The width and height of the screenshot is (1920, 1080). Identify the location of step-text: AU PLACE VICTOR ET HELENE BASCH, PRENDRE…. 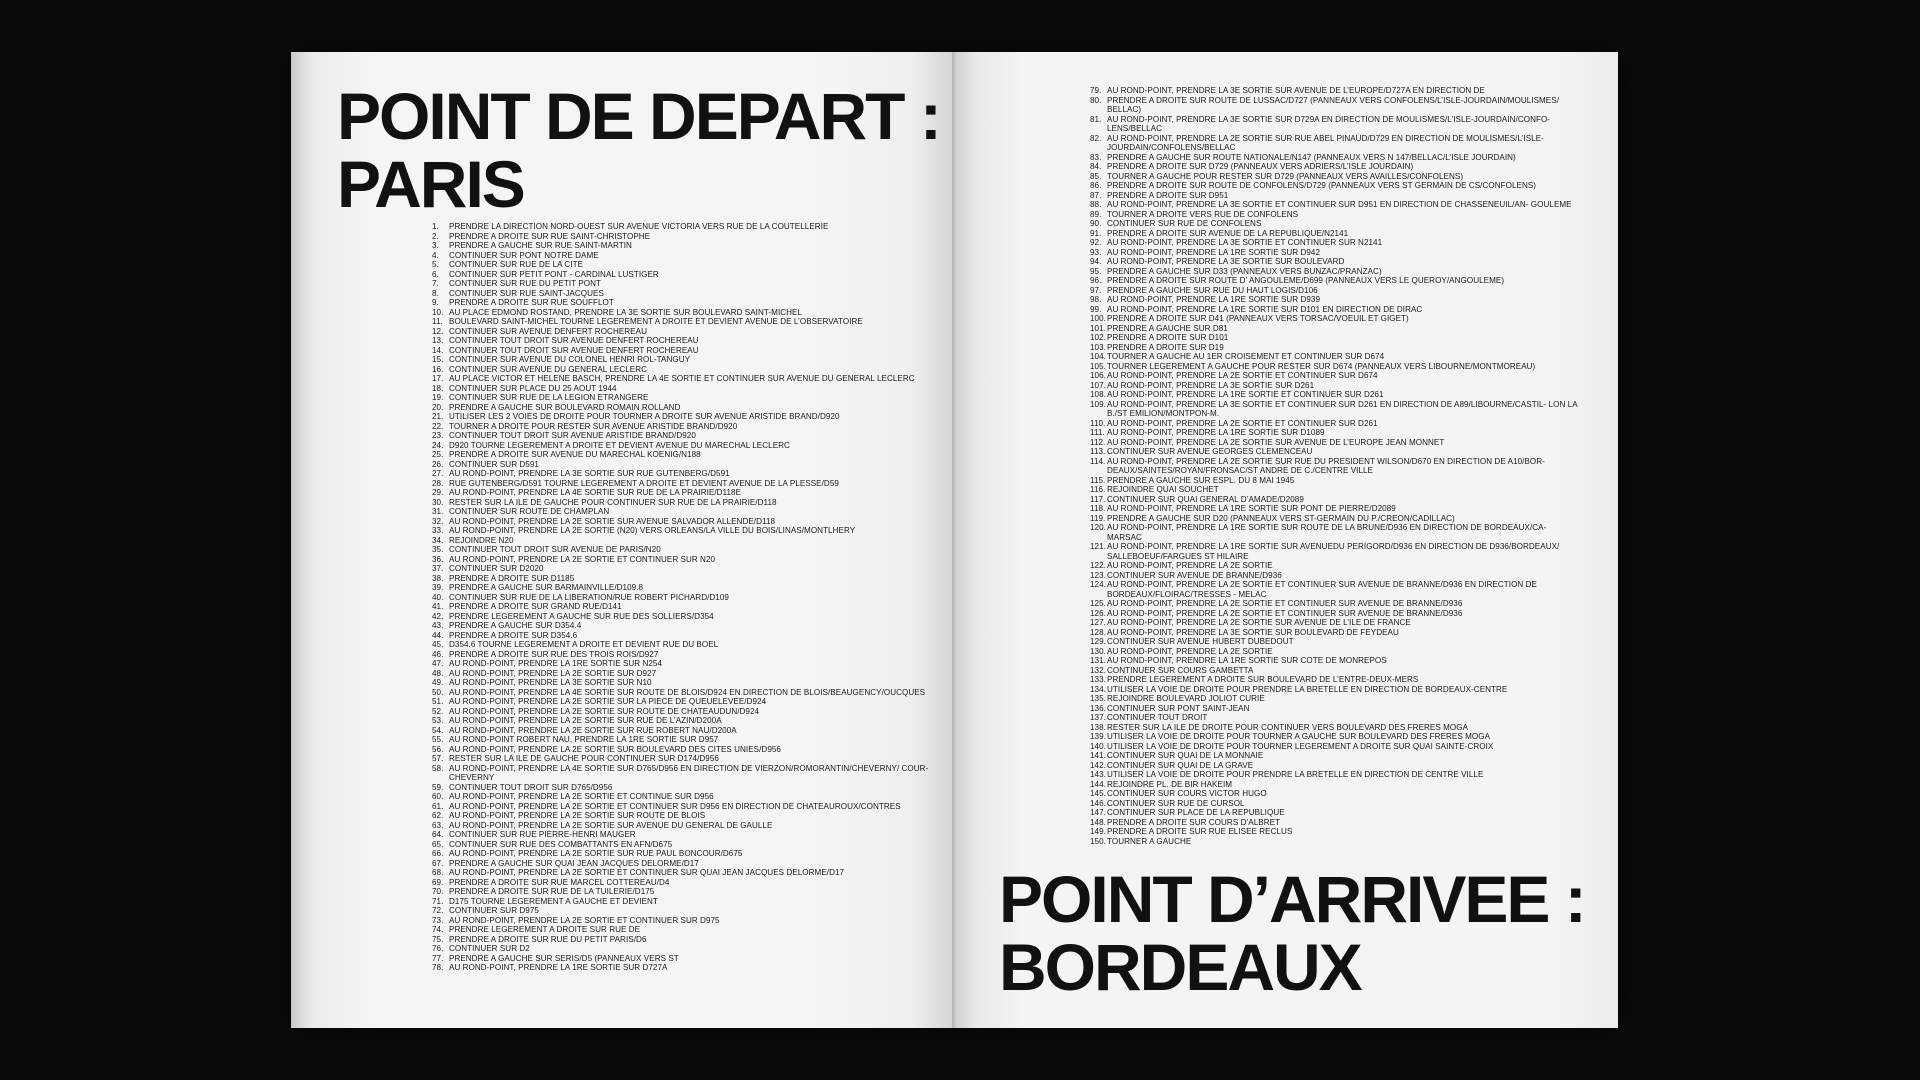
(682, 378).